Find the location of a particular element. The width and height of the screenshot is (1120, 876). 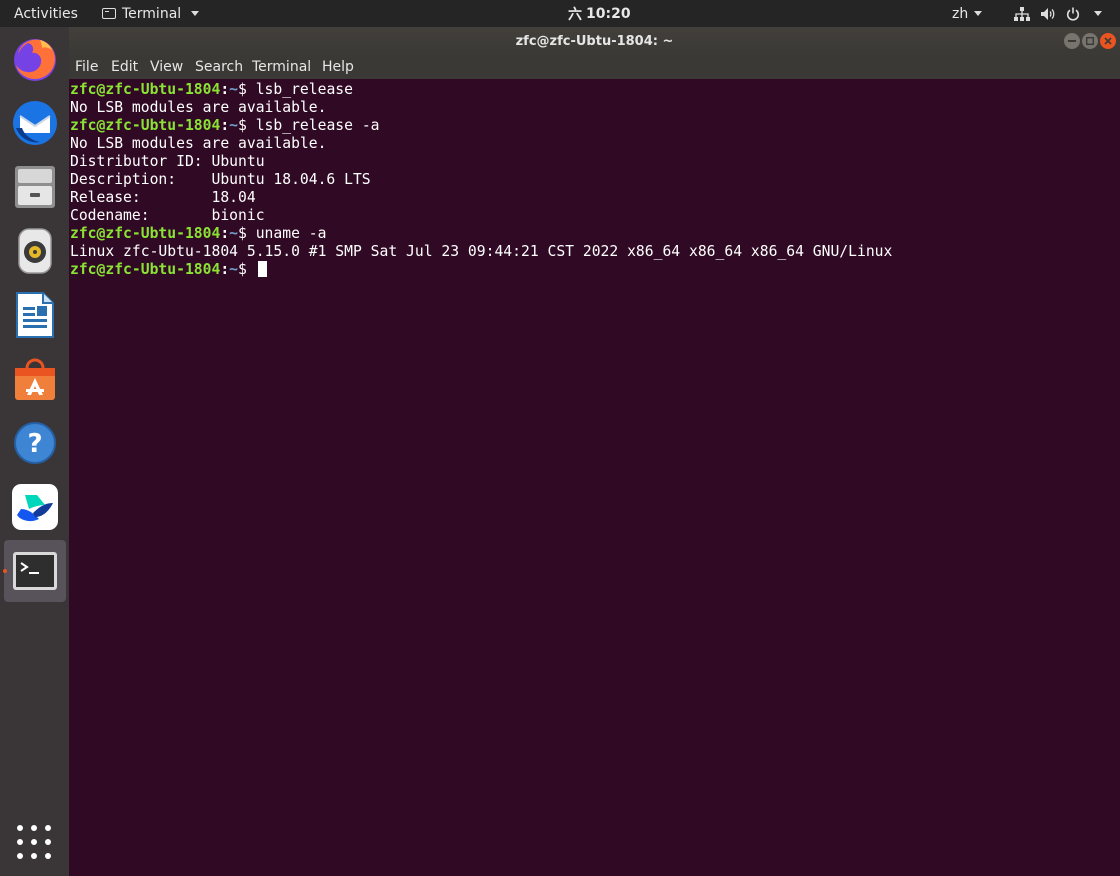

rhythmbox-icon is located at coordinates (35, 251).